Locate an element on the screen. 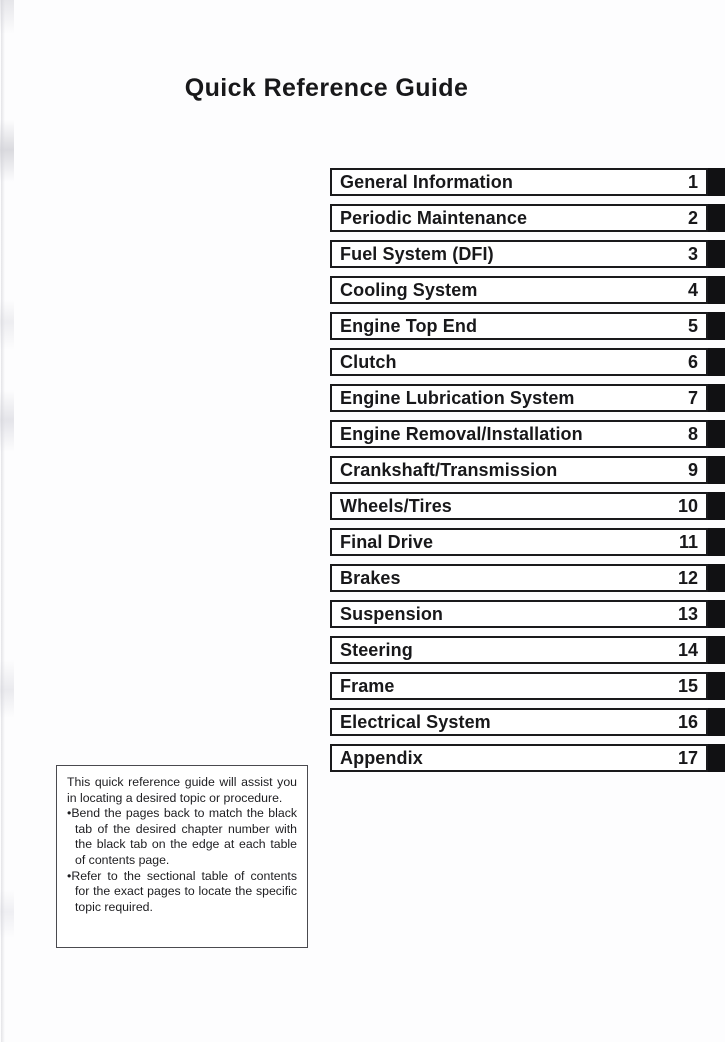 This screenshot has width=725, height=1042. chapter-entry-3: Fuel System (DFI) 3 is located at coordinates (519, 254).